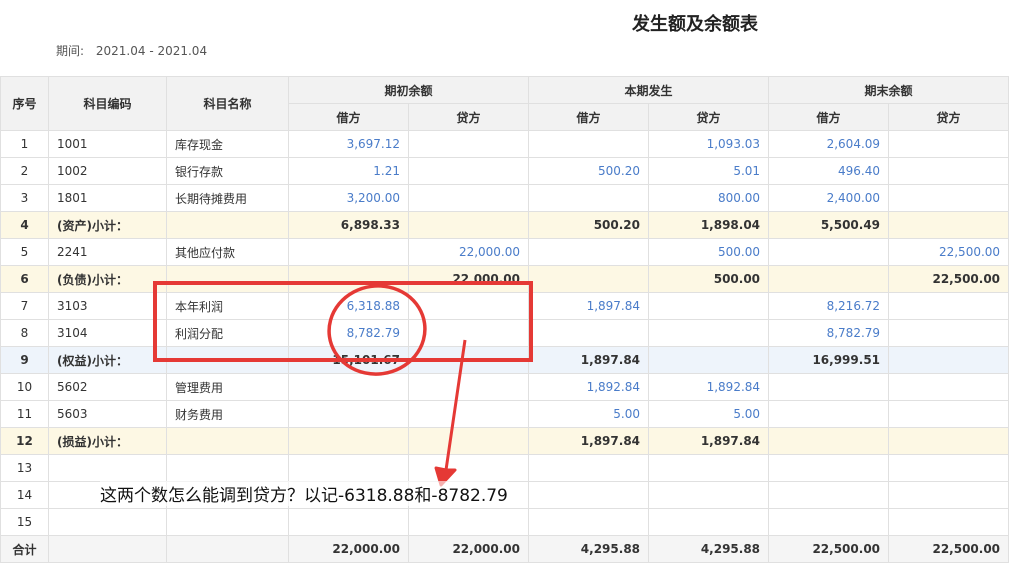  What do you see at coordinates (589, 117) in the screenshot?
I see `header-current-debit: 借方` at bounding box center [589, 117].